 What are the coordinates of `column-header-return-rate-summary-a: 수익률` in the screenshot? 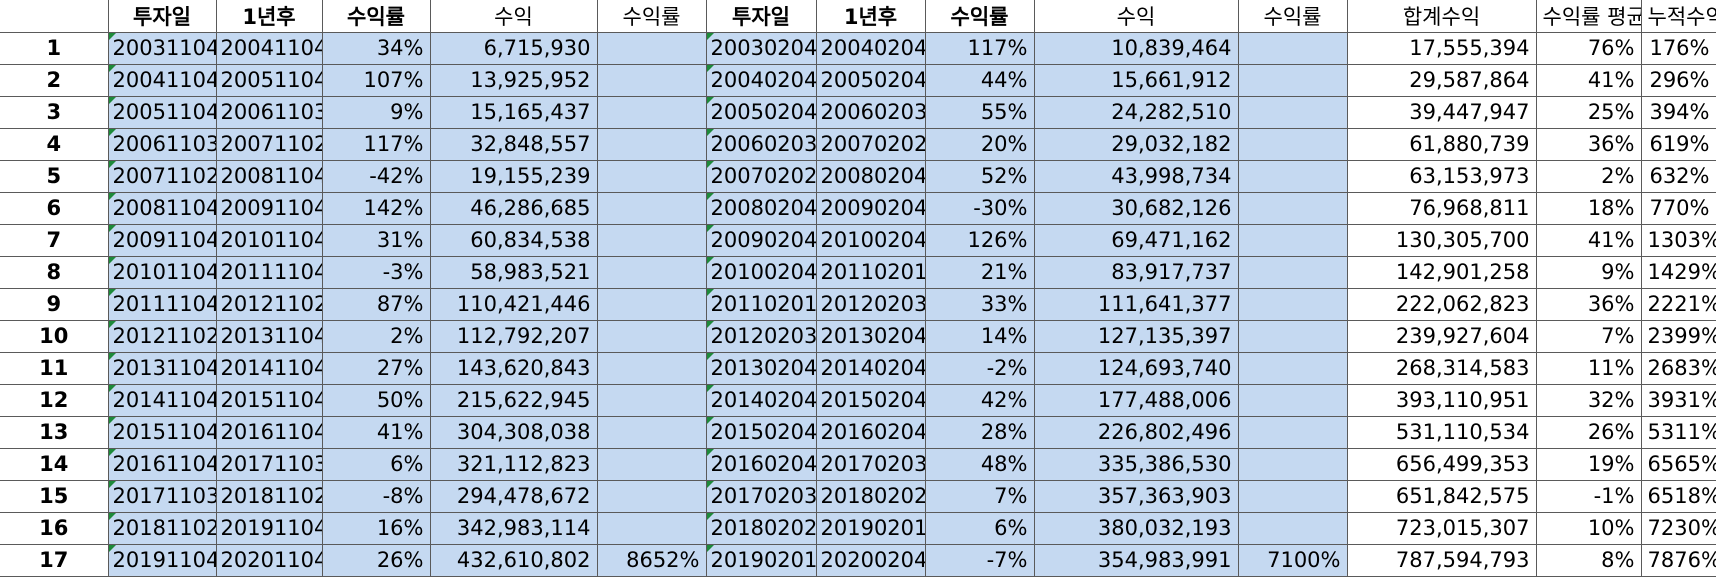 It's located at (651, 16).